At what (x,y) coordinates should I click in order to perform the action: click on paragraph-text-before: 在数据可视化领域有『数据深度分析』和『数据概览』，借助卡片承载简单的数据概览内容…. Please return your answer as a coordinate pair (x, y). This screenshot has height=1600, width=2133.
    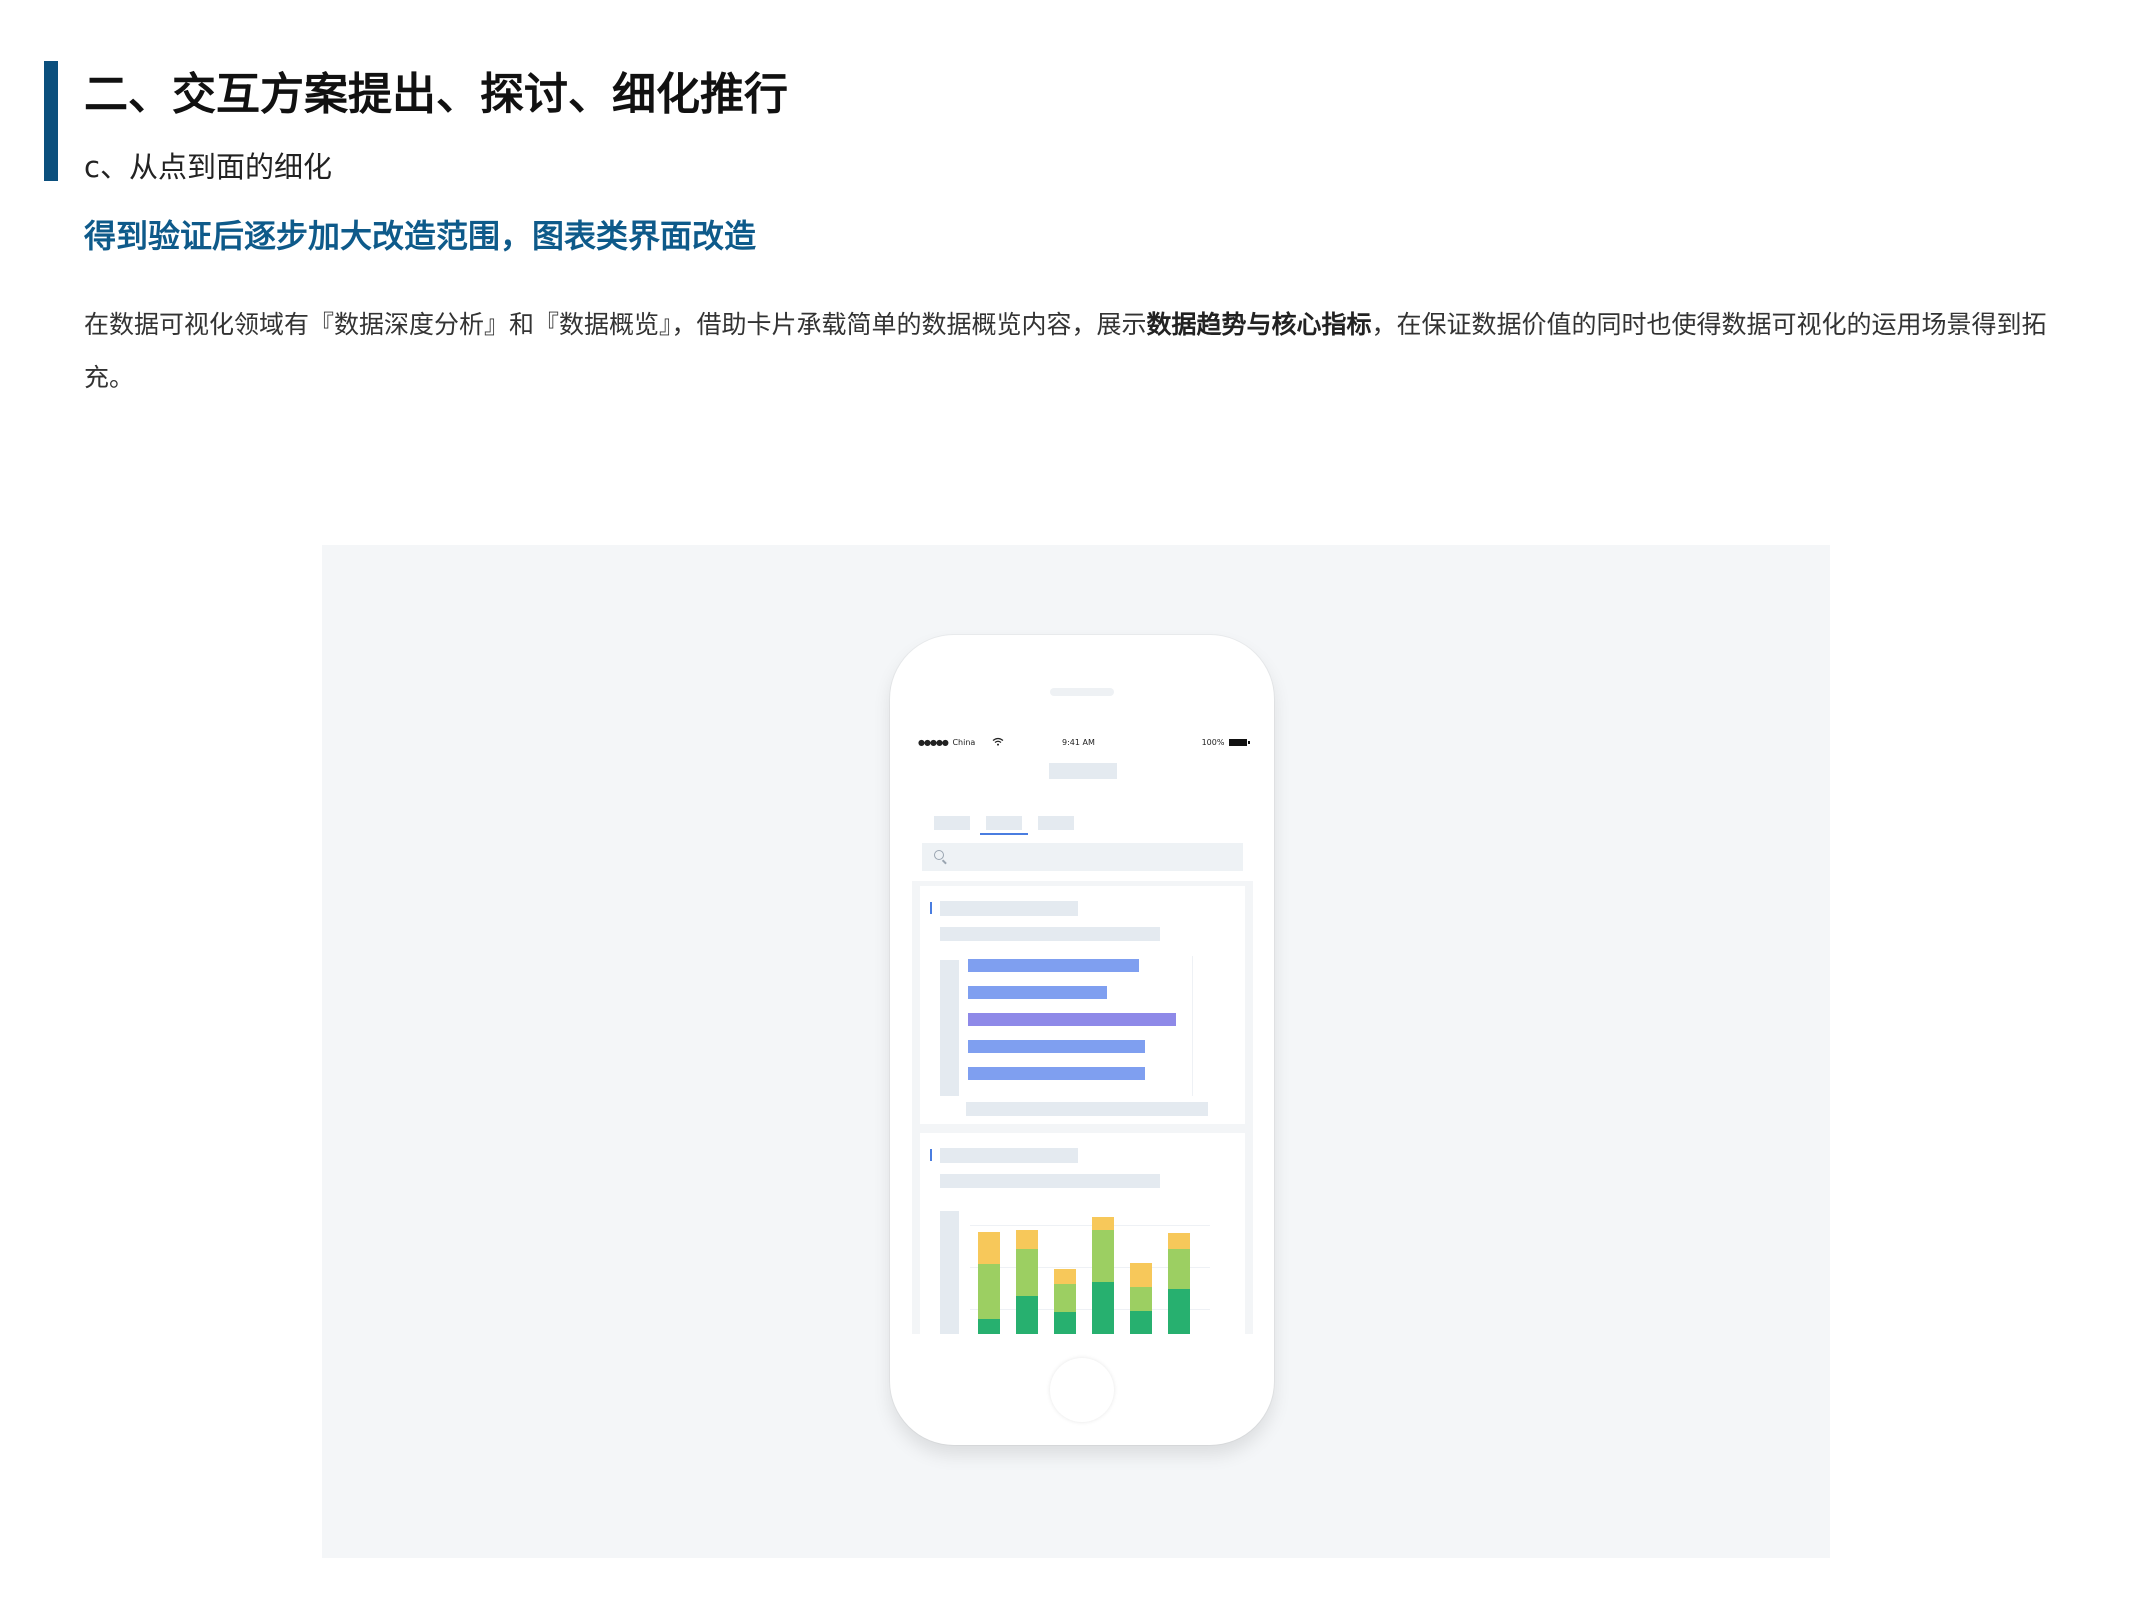
    Looking at the image, I should click on (615, 324).